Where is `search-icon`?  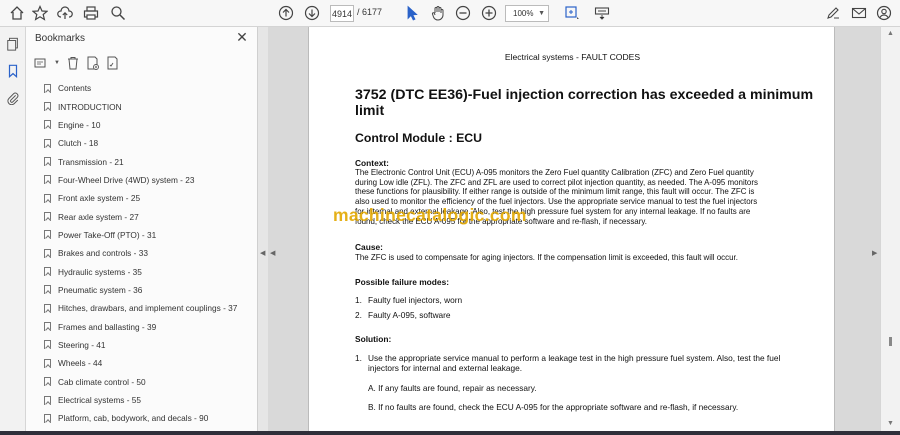 search-icon is located at coordinates (118, 13).